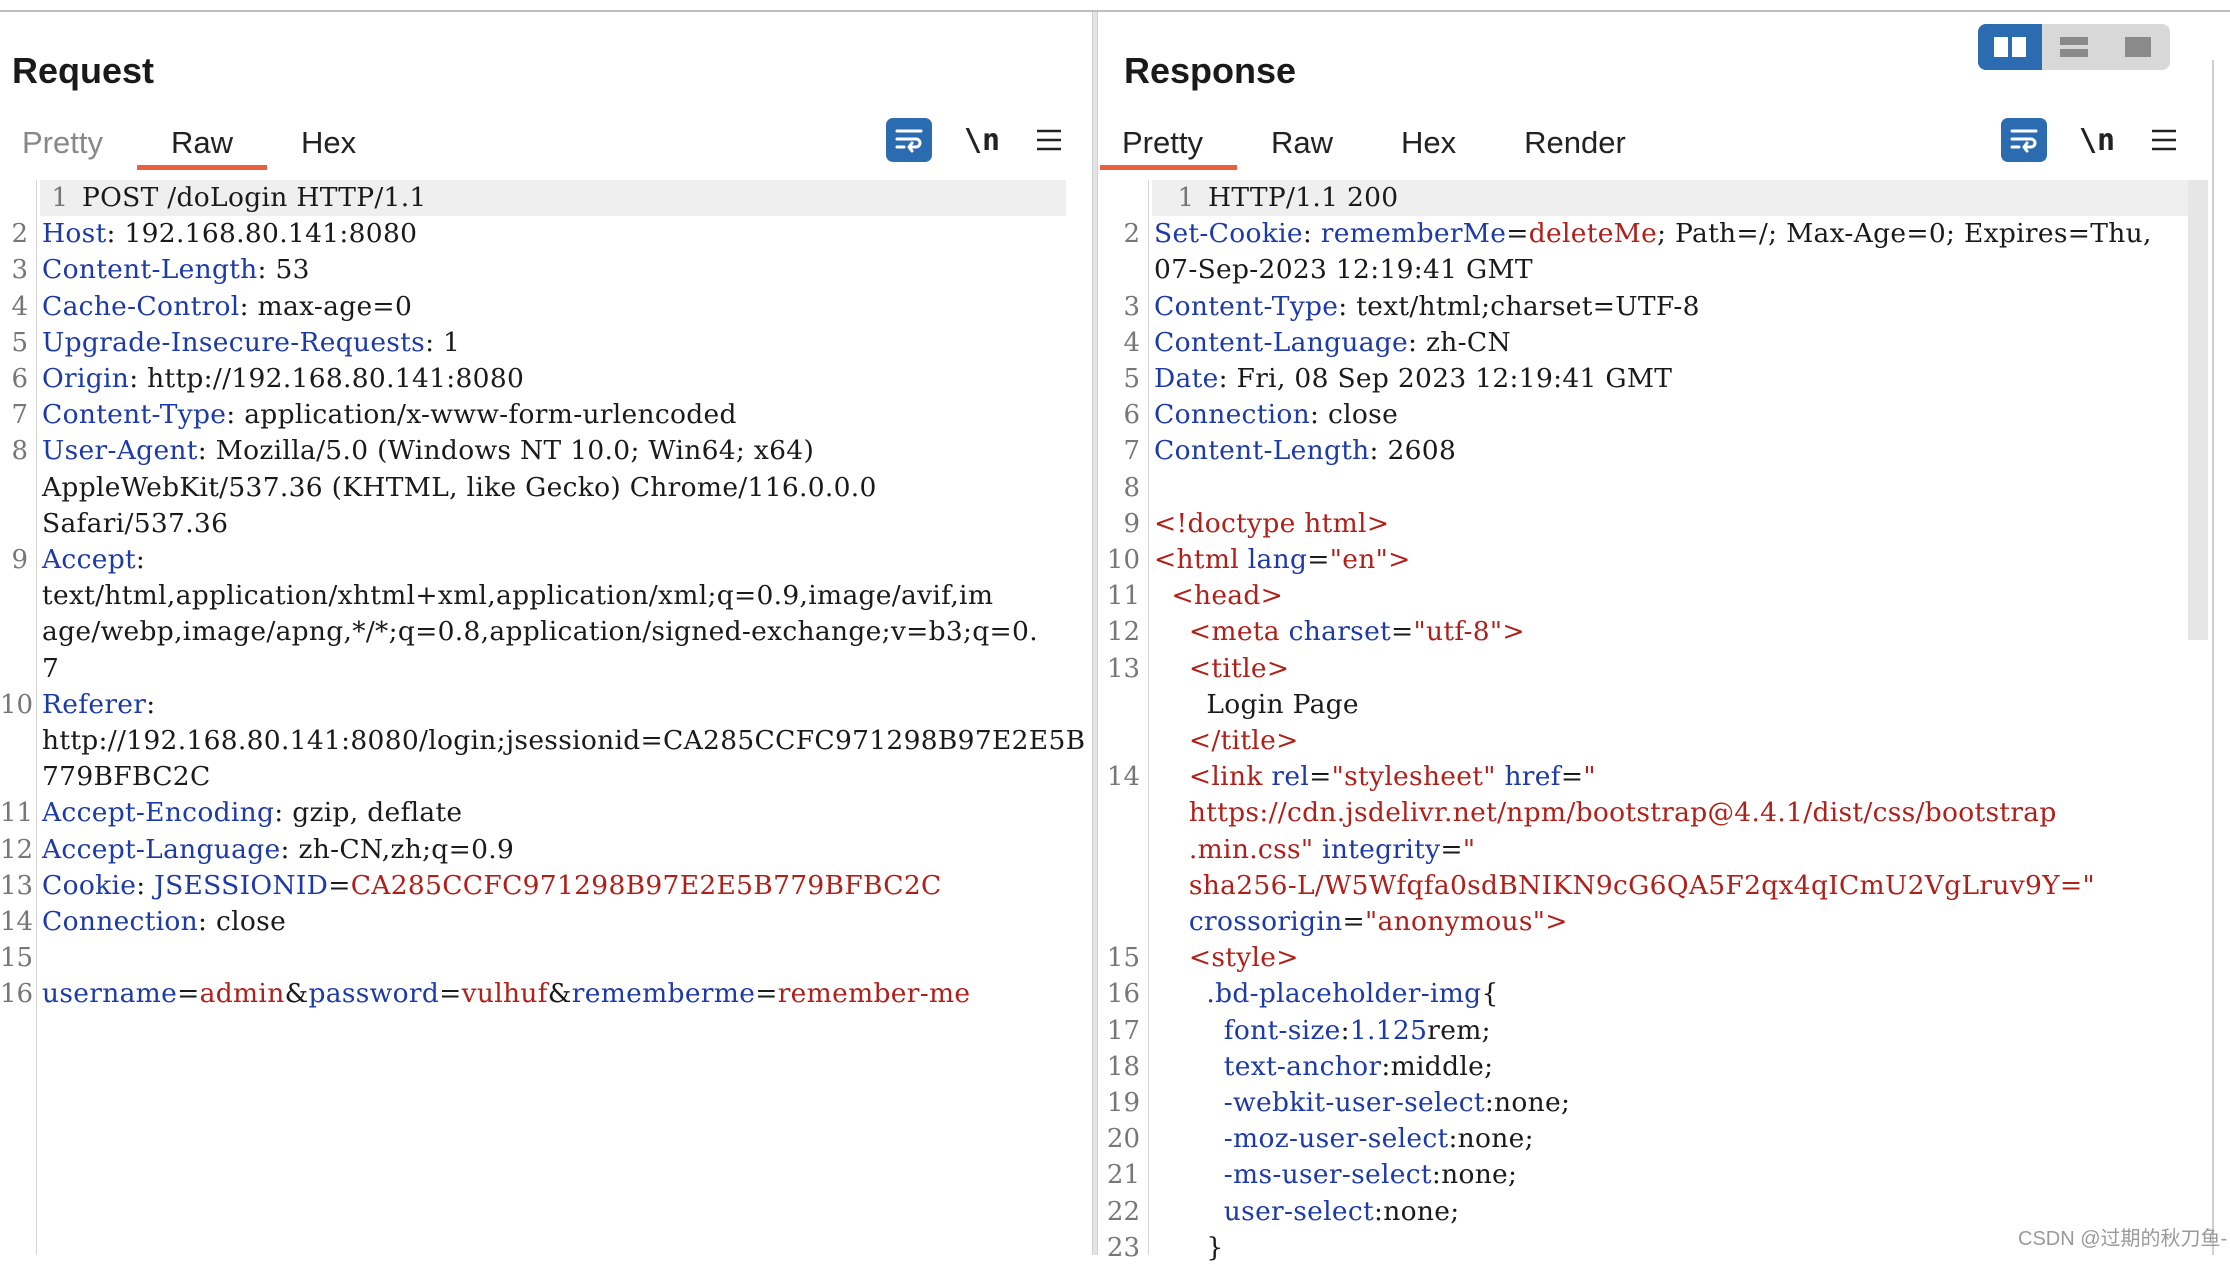 This screenshot has height=1266, width=2230. What do you see at coordinates (17, 885) in the screenshot?
I see `line-number: 13` at bounding box center [17, 885].